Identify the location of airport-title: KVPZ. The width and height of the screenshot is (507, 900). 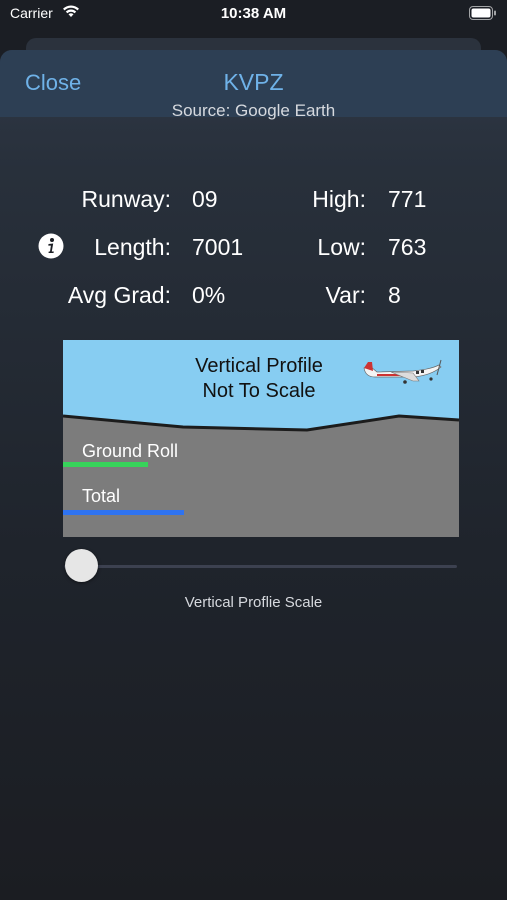
(253, 82).